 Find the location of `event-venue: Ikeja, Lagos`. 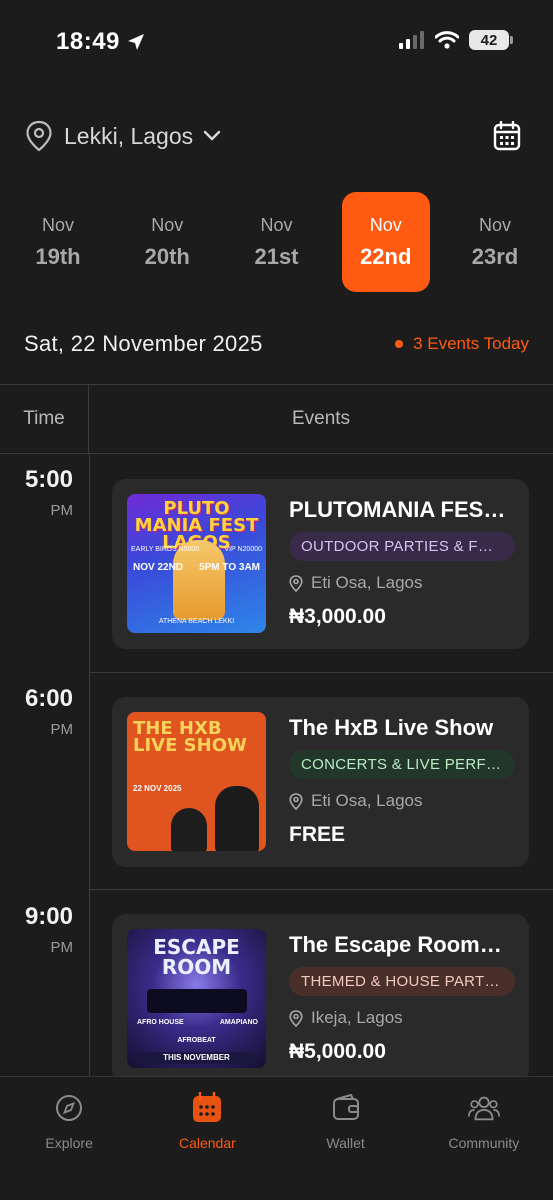

event-venue: Ikeja, Lagos is located at coordinates (346, 1018).